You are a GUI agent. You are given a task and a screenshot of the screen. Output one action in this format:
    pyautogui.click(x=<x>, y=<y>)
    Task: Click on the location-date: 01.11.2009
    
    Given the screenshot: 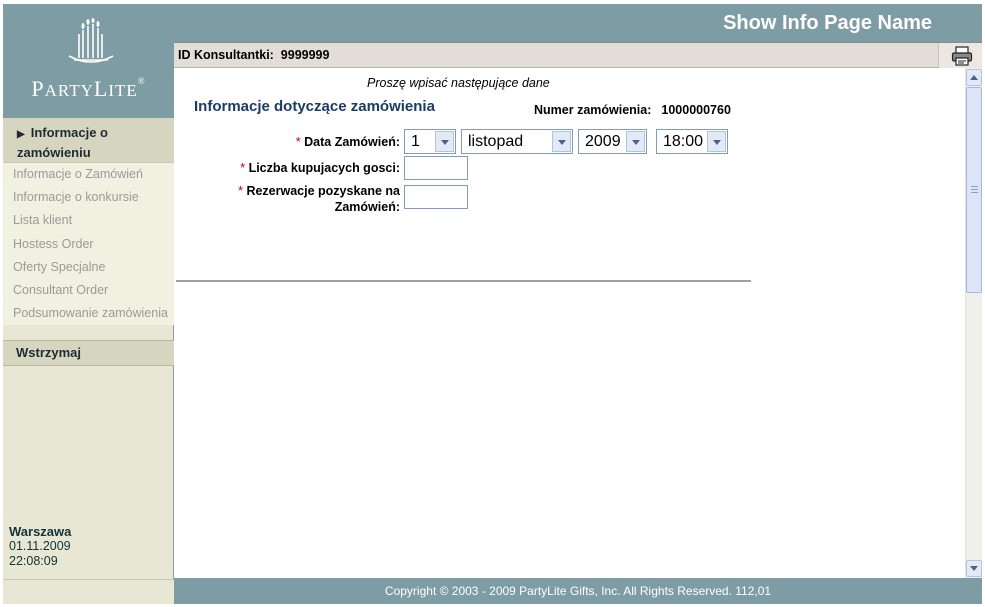 What is the action you would take?
    pyautogui.click(x=40, y=546)
    